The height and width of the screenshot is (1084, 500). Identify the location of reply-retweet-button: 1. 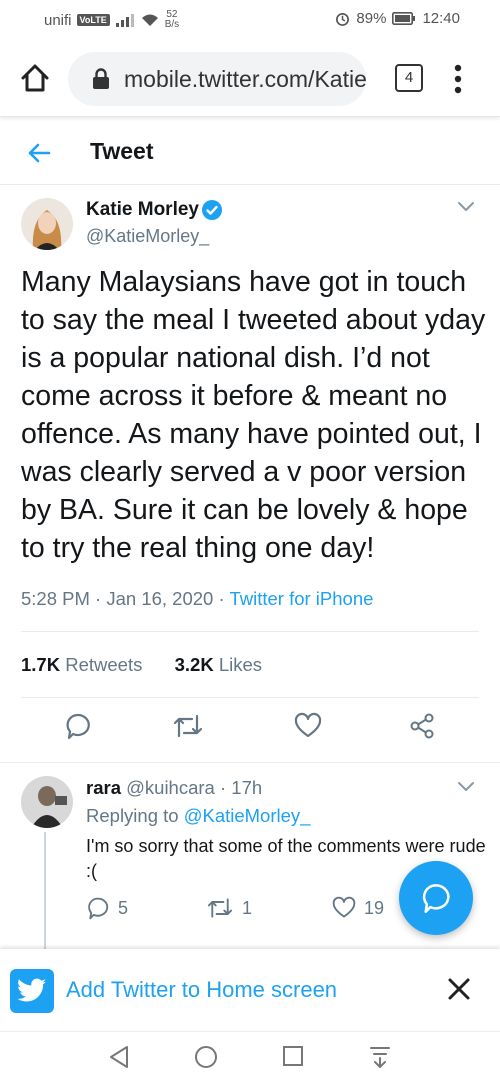
(229, 908).